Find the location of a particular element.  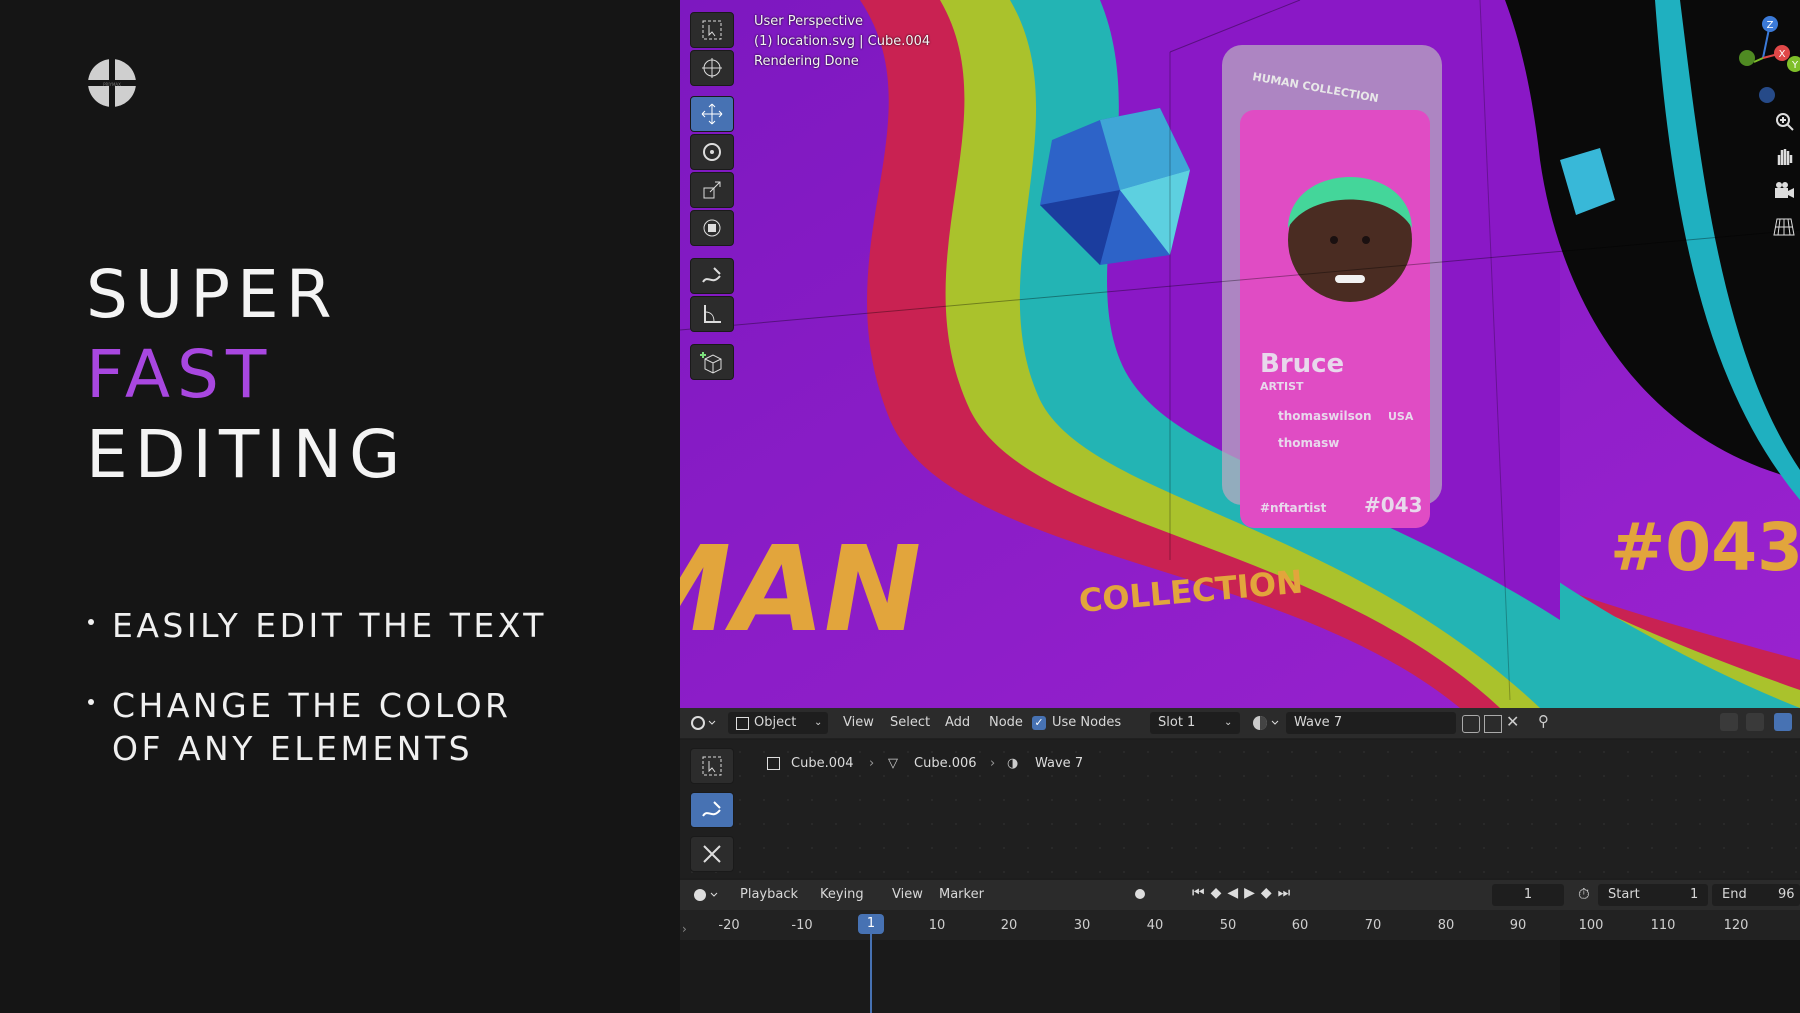

cursor-tool is located at coordinates (712, 68).